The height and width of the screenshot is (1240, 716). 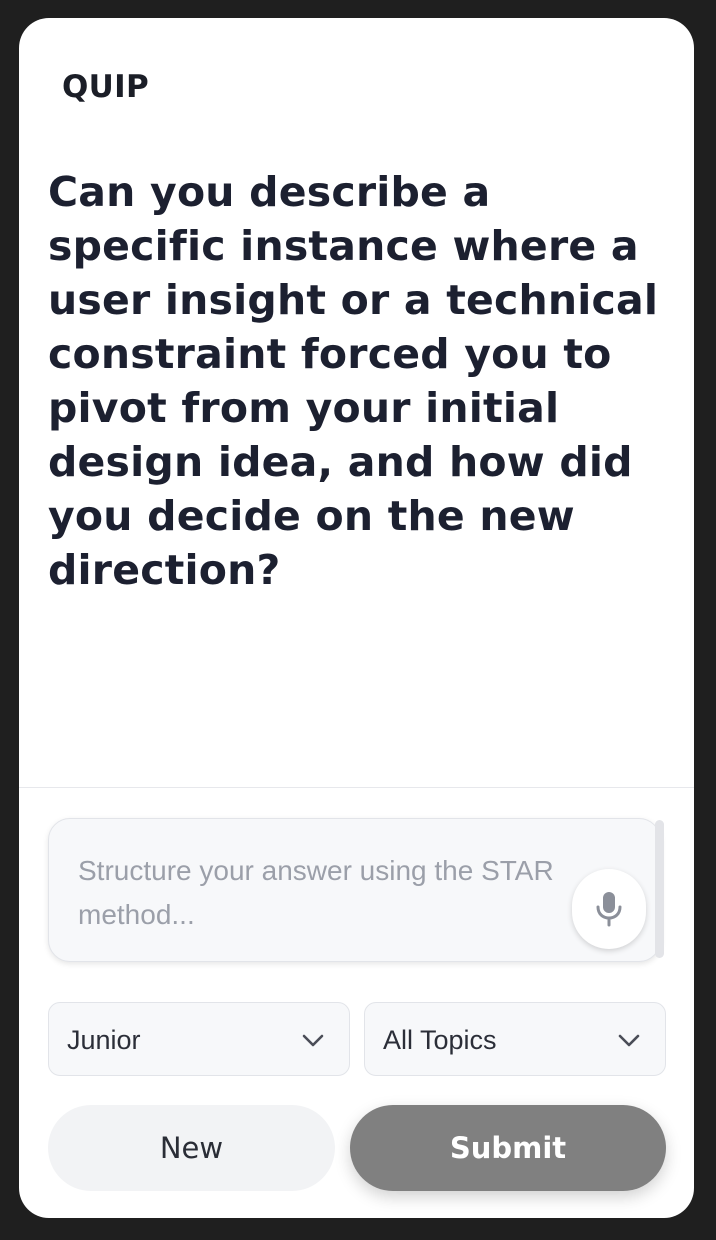 What do you see at coordinates (440, 1040) in the screenshot?
I see `topic-select-value: All Topics` at bounding box center [440, 1040].